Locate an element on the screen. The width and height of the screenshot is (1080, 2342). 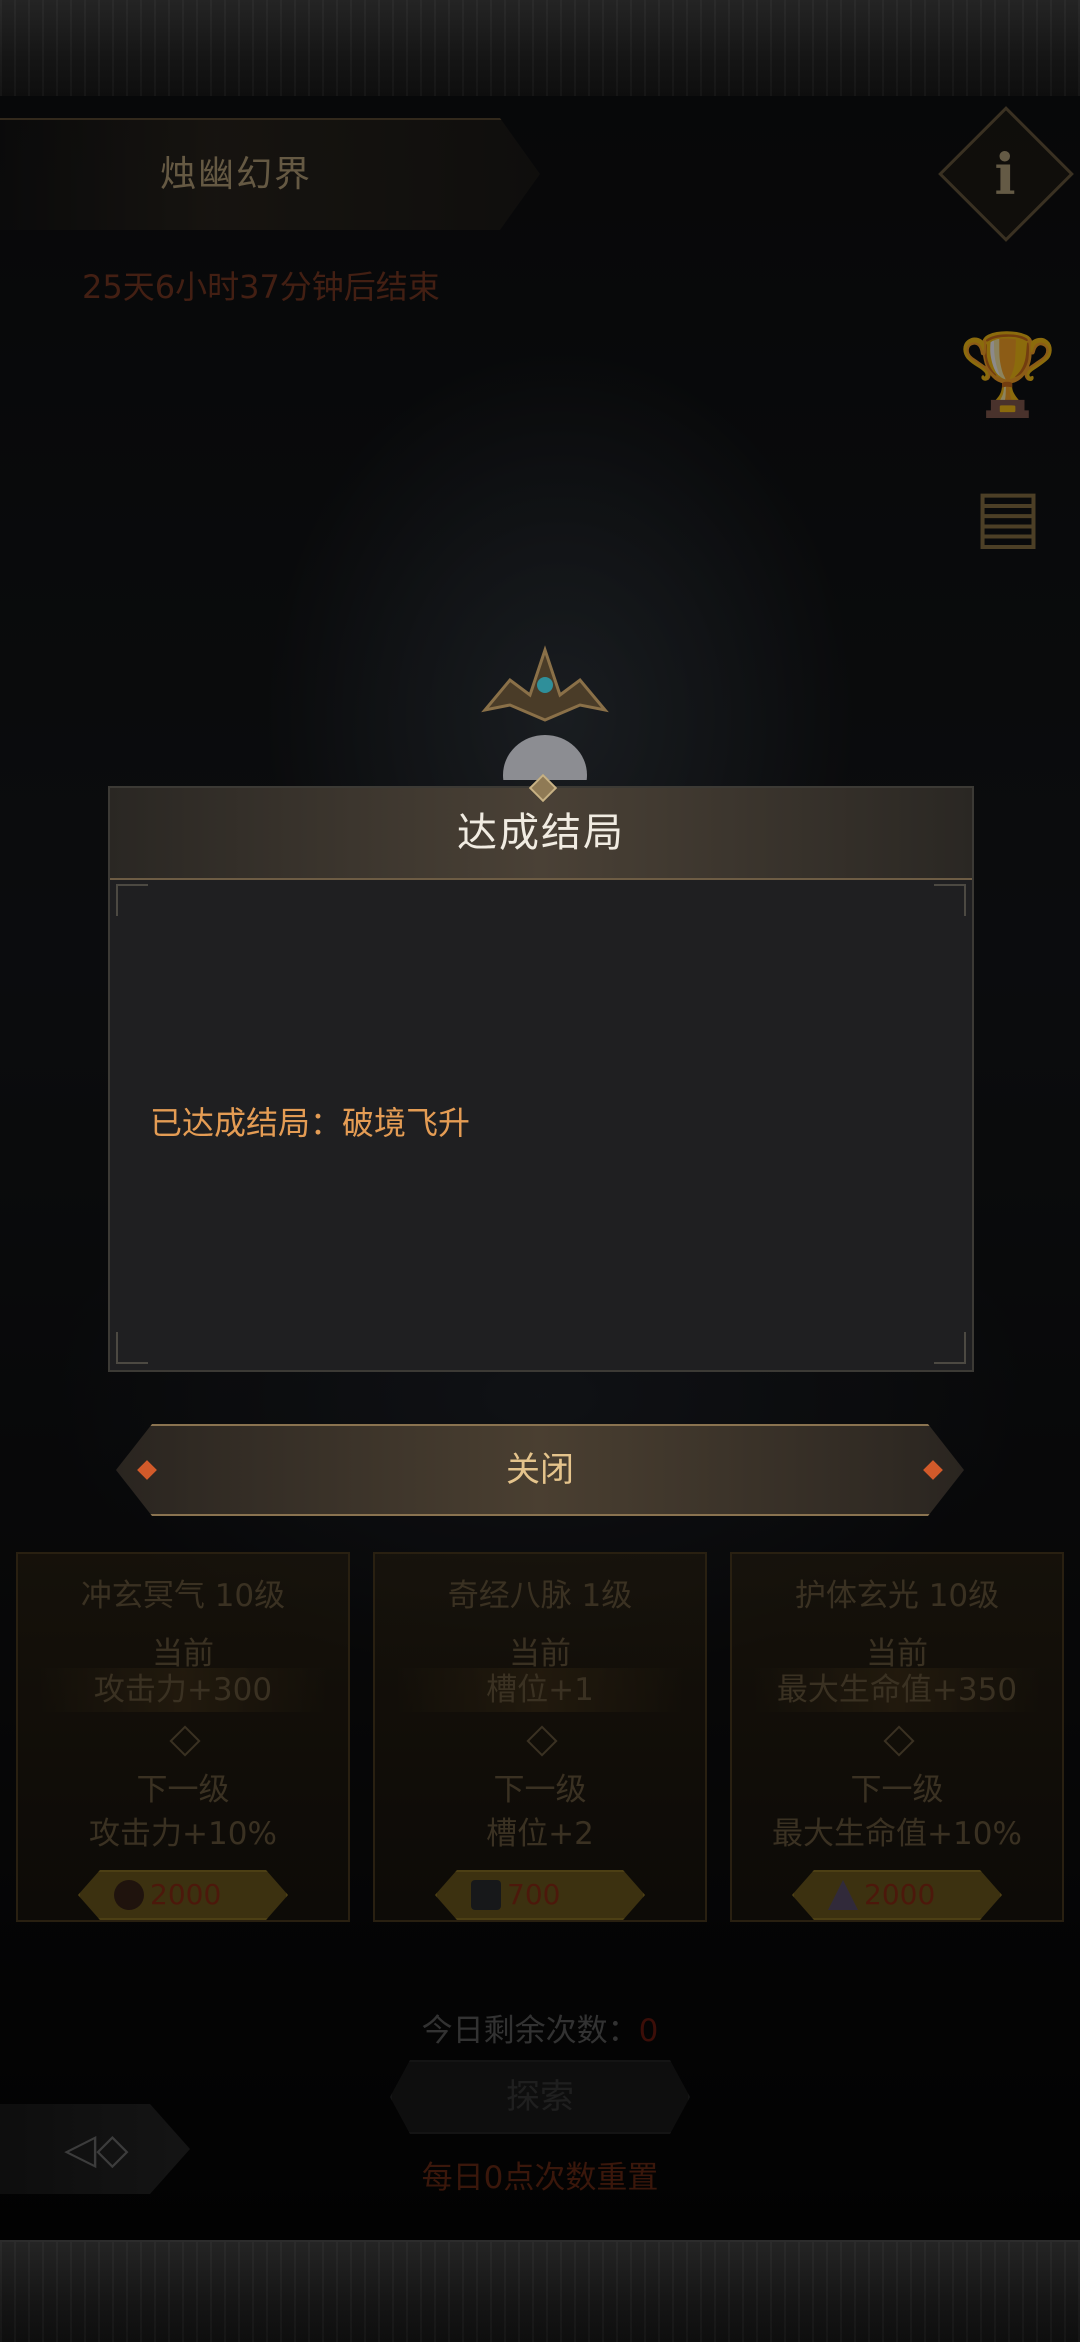
crown-ornament is located at coordinates (545, 712).